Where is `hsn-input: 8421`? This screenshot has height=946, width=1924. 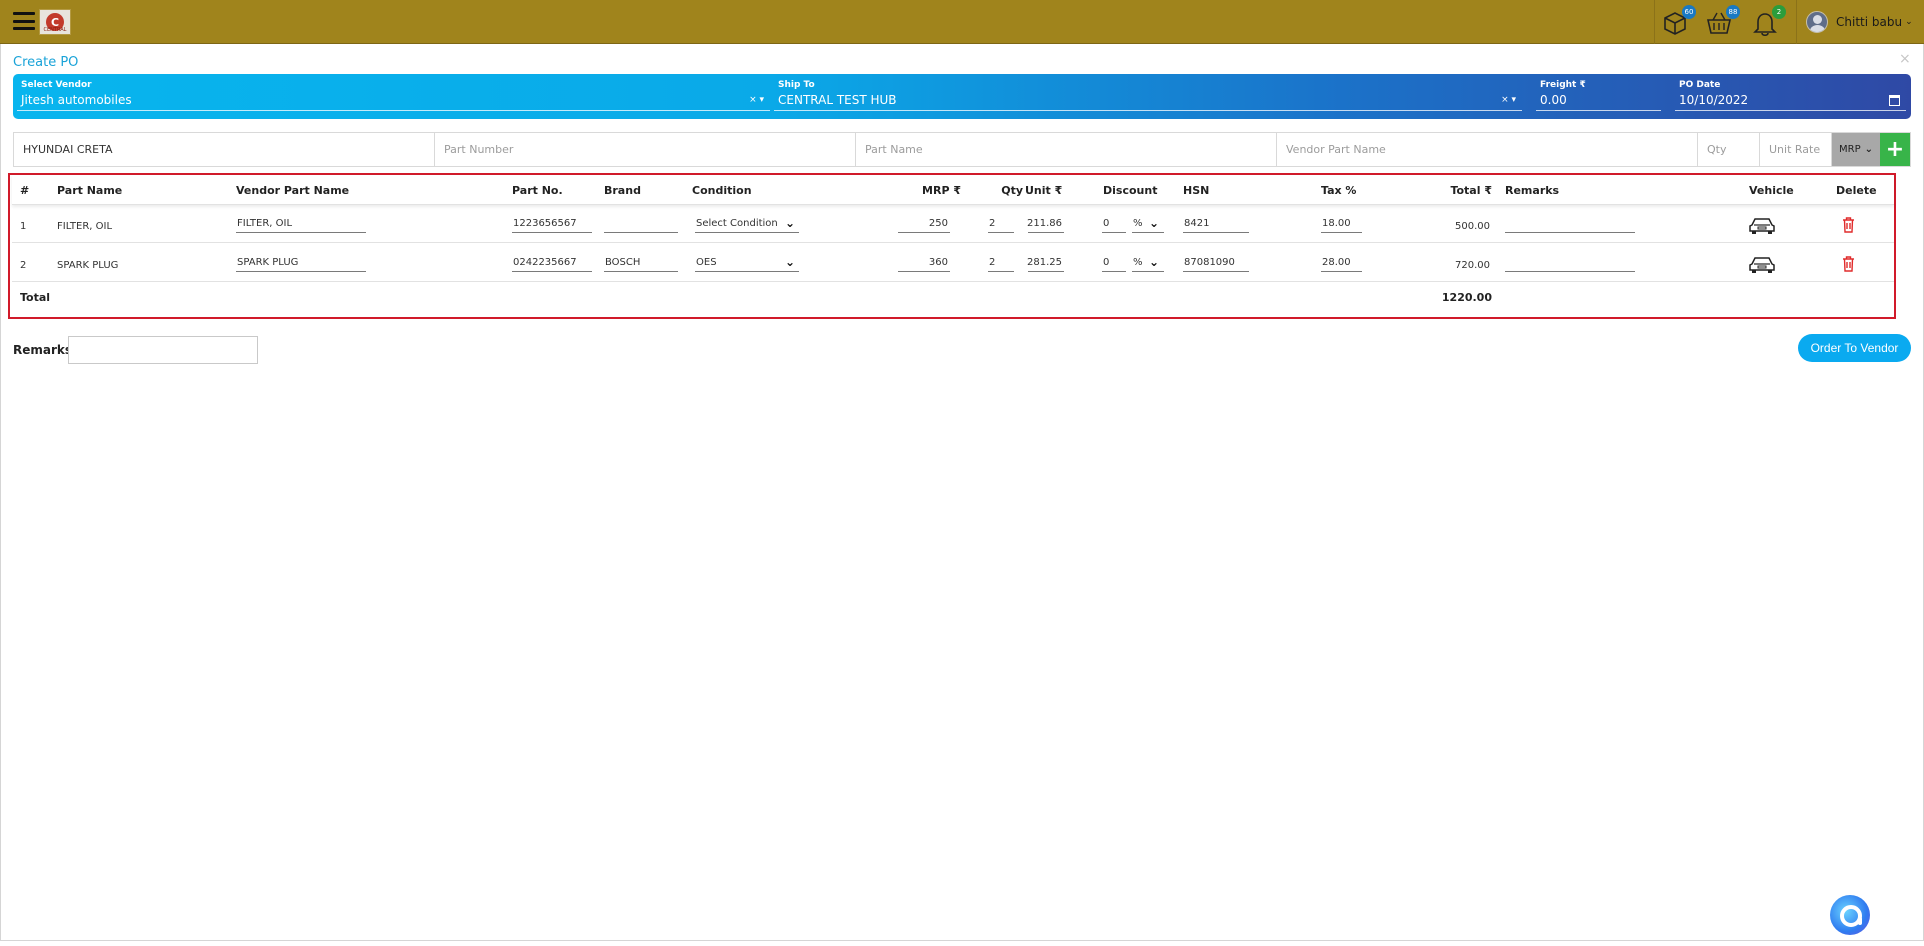 hsn-input: 8421 is located at coordinates (1216, 224).